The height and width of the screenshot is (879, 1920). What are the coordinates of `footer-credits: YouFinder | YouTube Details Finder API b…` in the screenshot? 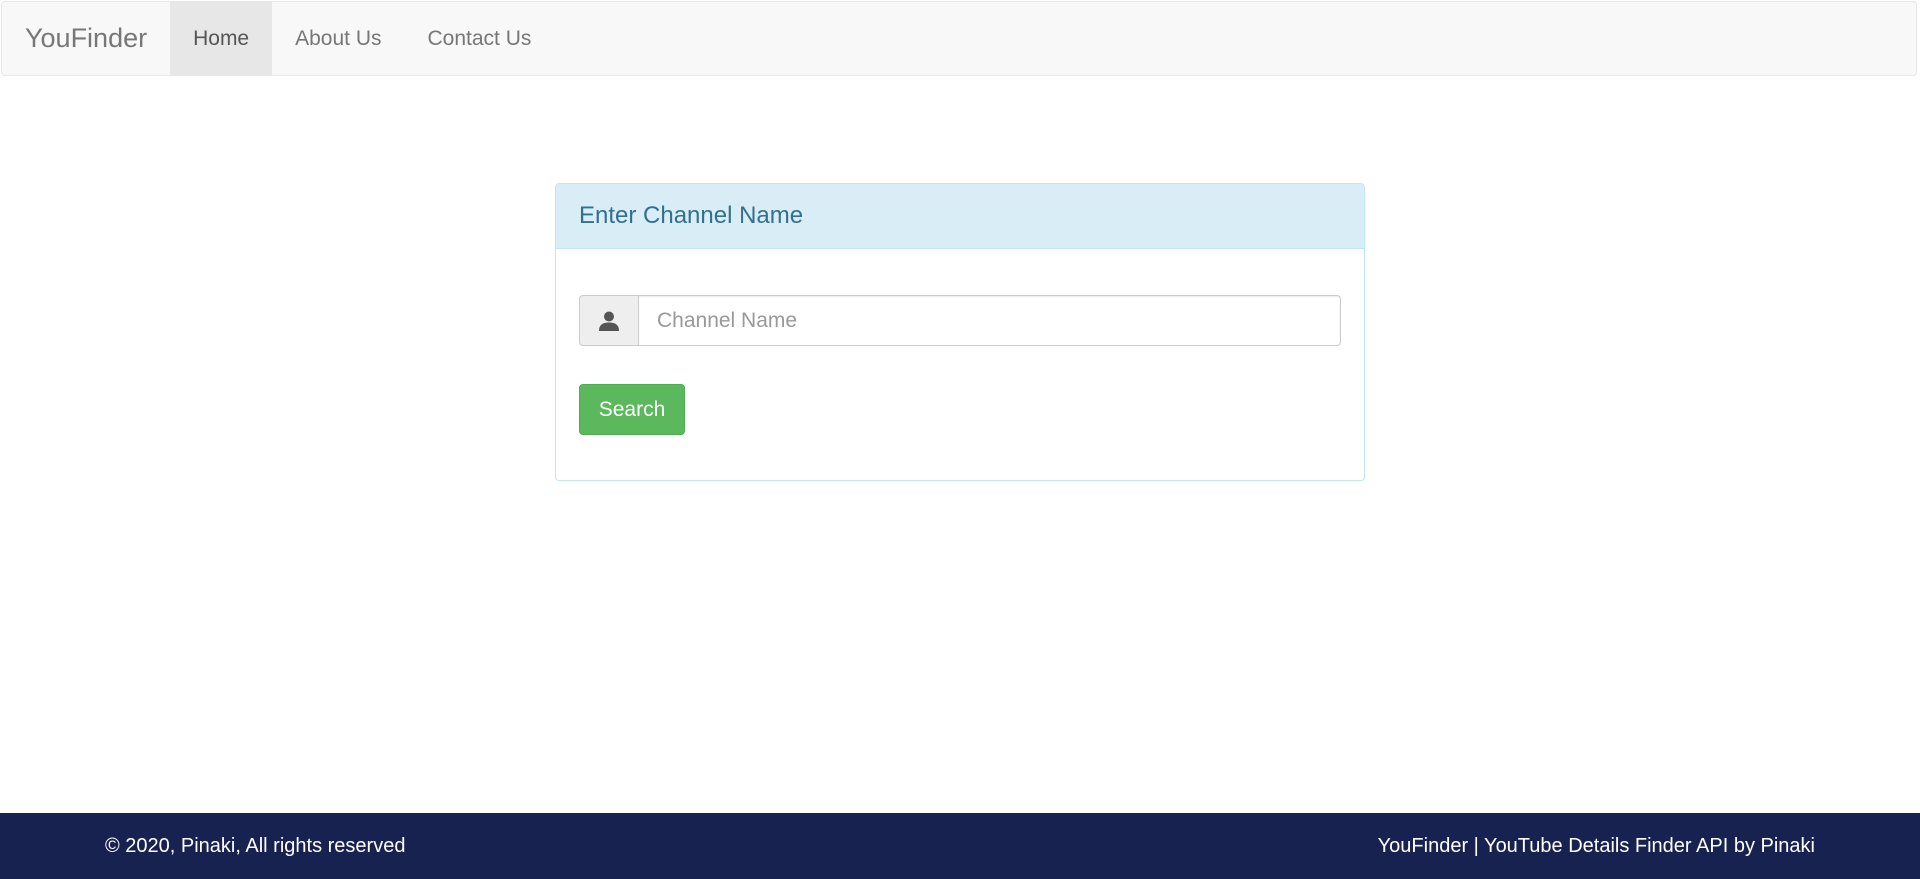 It's located at (1596, 845).